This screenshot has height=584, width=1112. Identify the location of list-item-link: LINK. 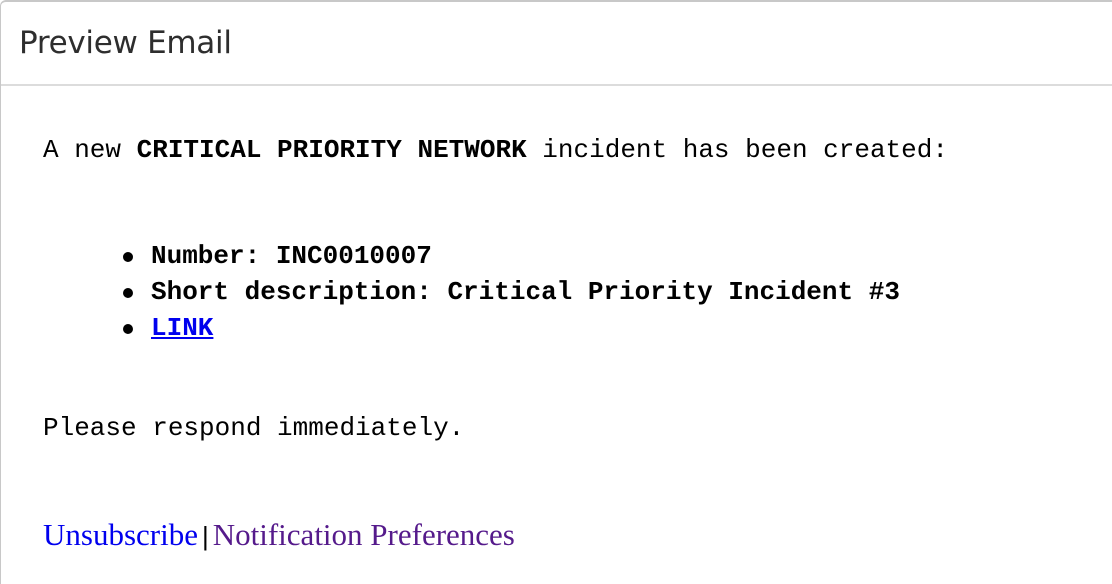
(511, 328).